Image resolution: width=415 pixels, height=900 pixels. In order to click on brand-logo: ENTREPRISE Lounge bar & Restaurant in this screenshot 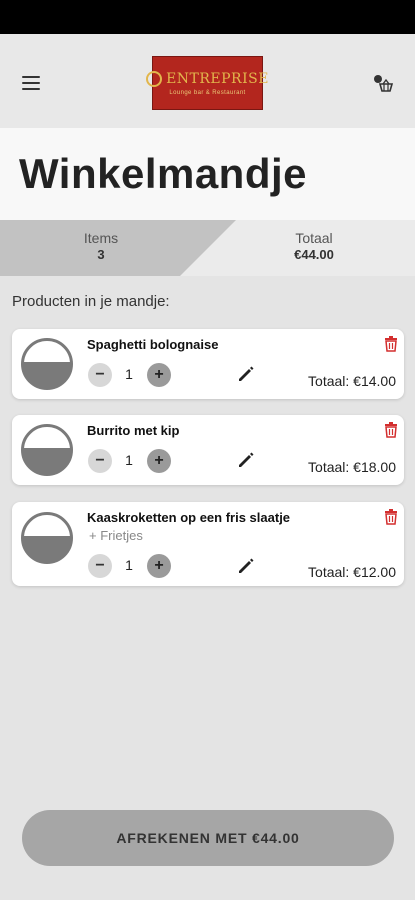, I will do `click(207, 83)`.